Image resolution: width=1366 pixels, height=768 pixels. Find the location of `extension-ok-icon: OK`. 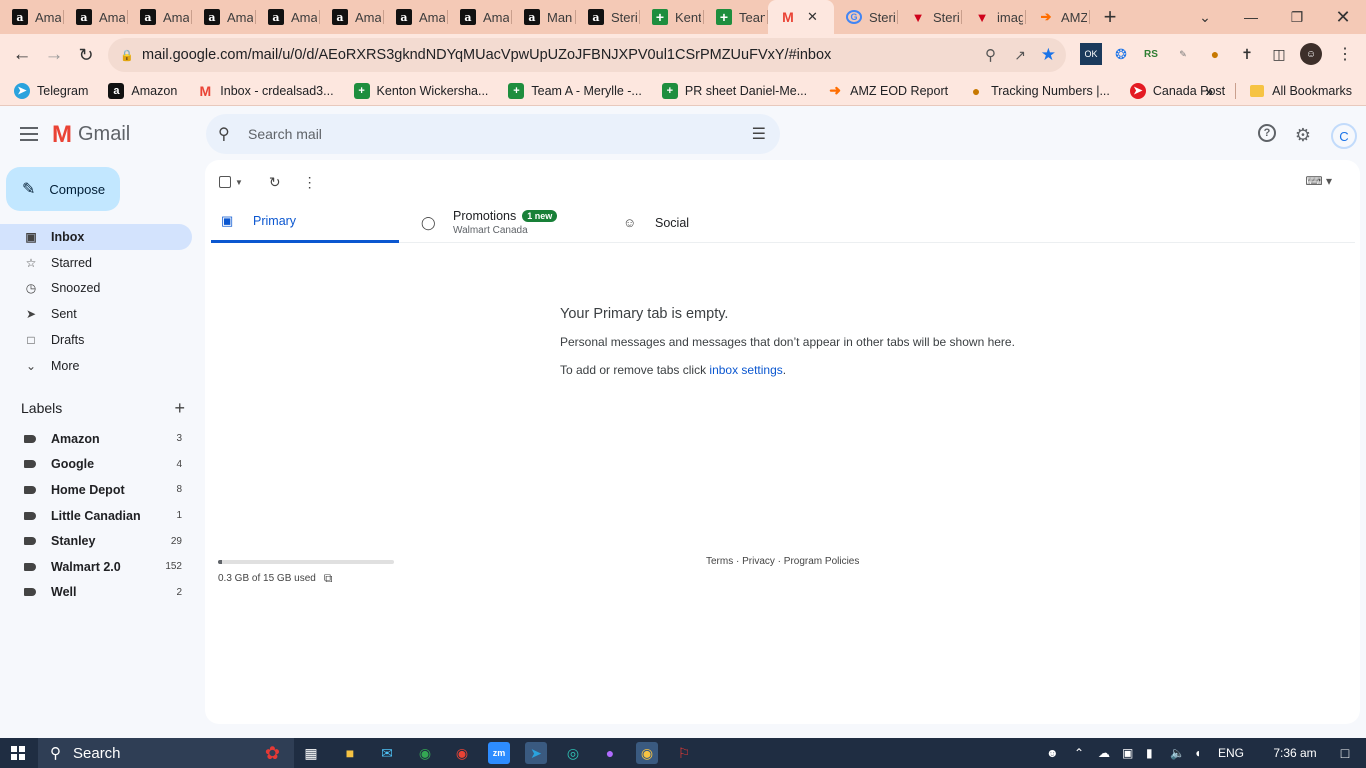

extension-ok-icon: OK is located at coordinates (1091, 54).